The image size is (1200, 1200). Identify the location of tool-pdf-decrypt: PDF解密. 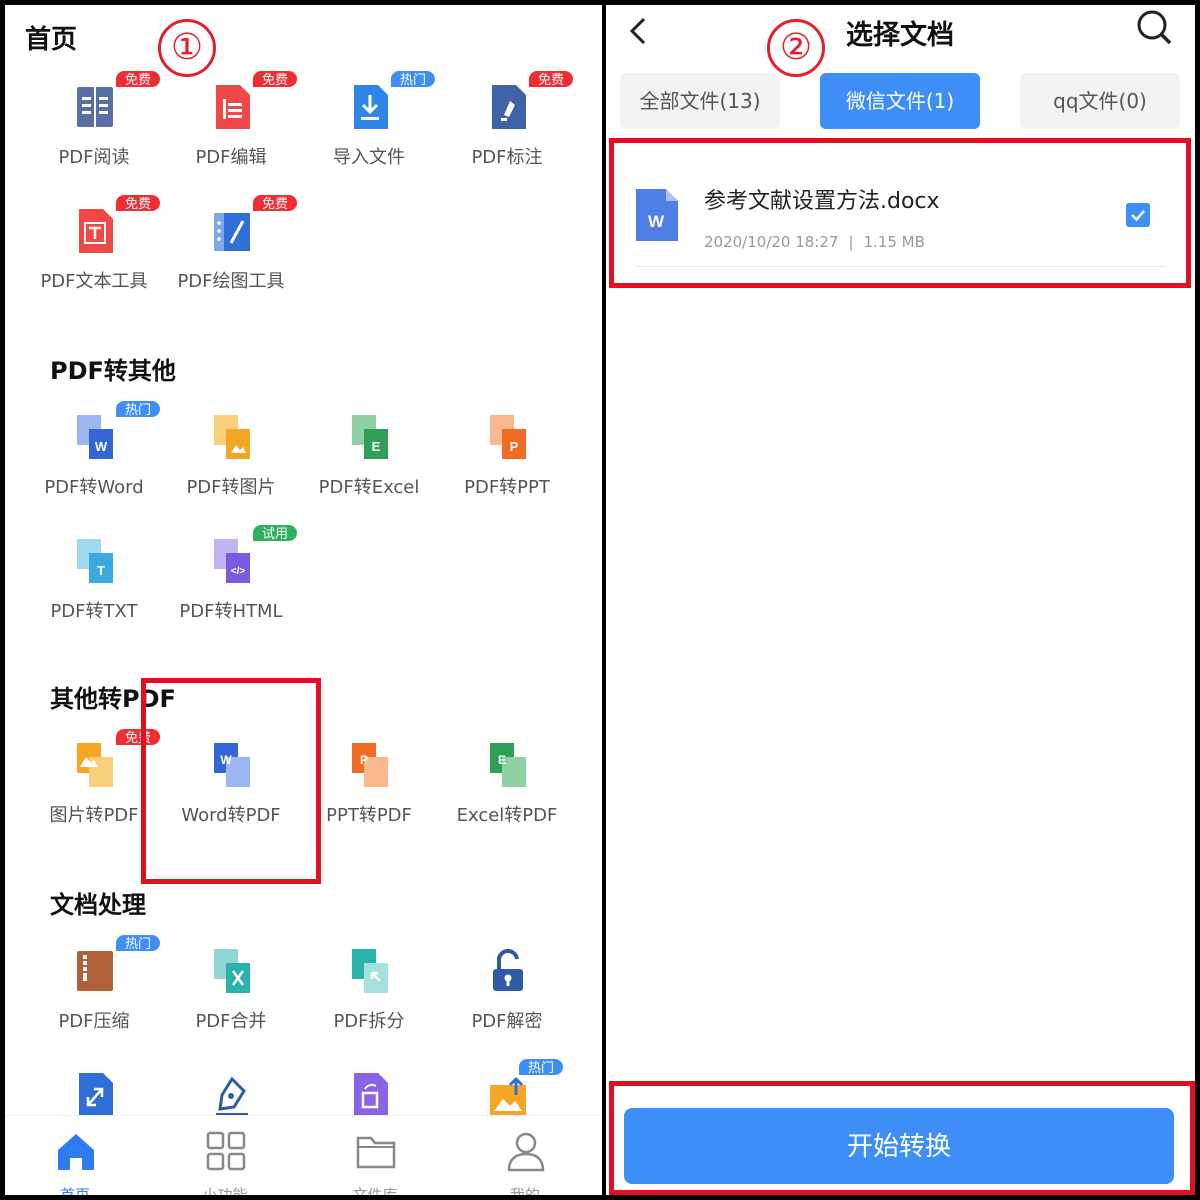
(507, 986).